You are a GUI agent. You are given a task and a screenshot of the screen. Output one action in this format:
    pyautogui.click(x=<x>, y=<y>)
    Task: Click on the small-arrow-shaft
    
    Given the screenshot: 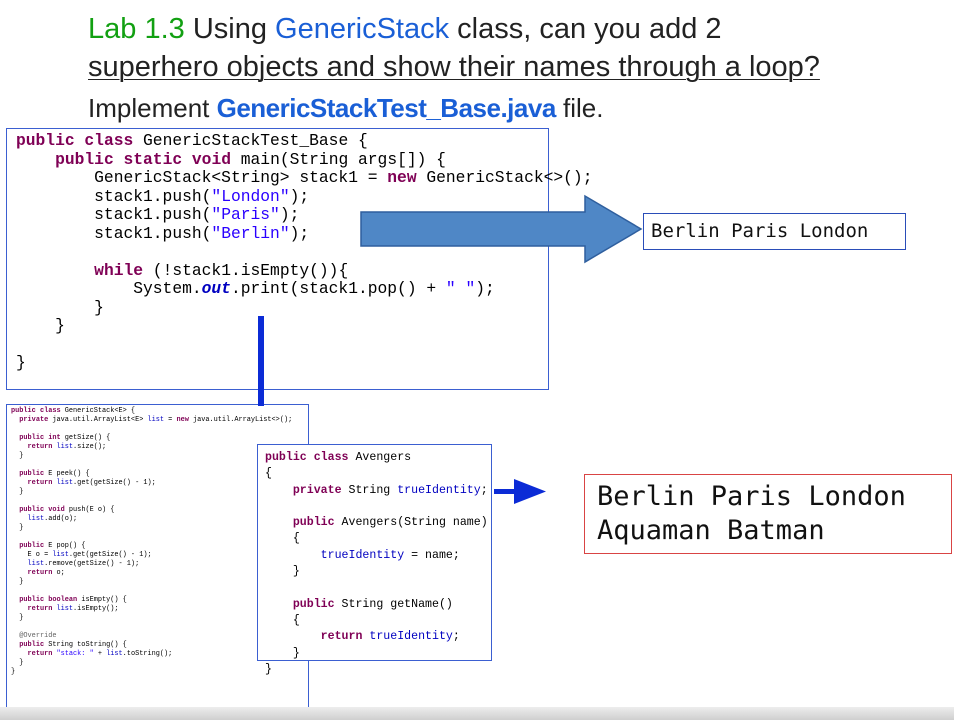 What is the action you would take?
    pyautogui.click(x=505, y=491)
    